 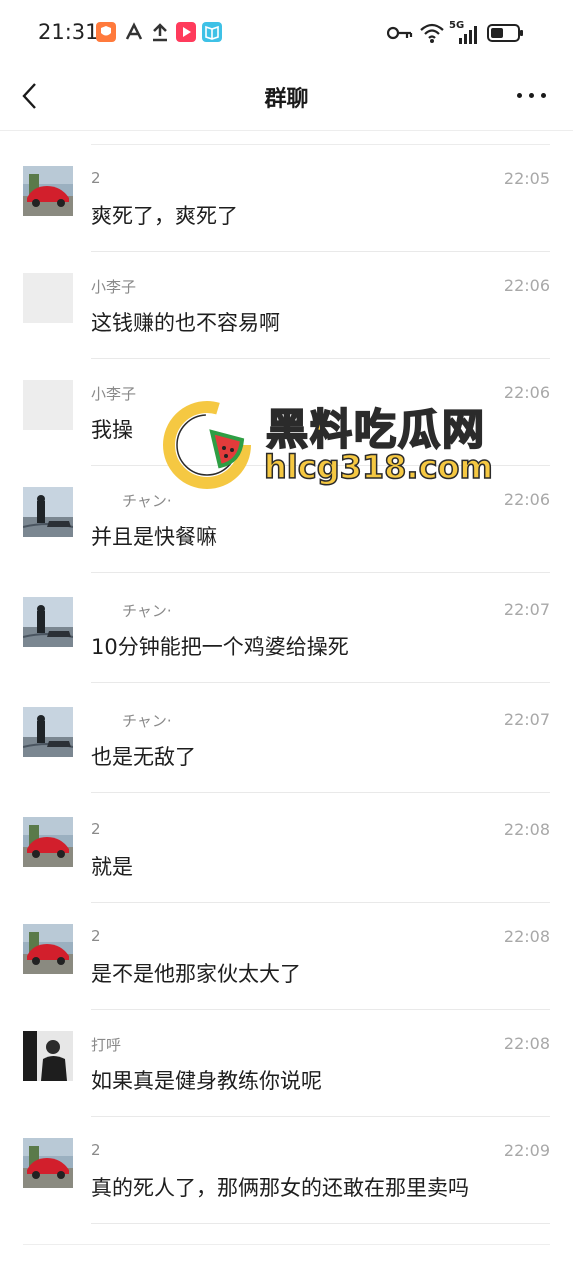 I want to click on book-app-icon, so click(x=212, y=32).